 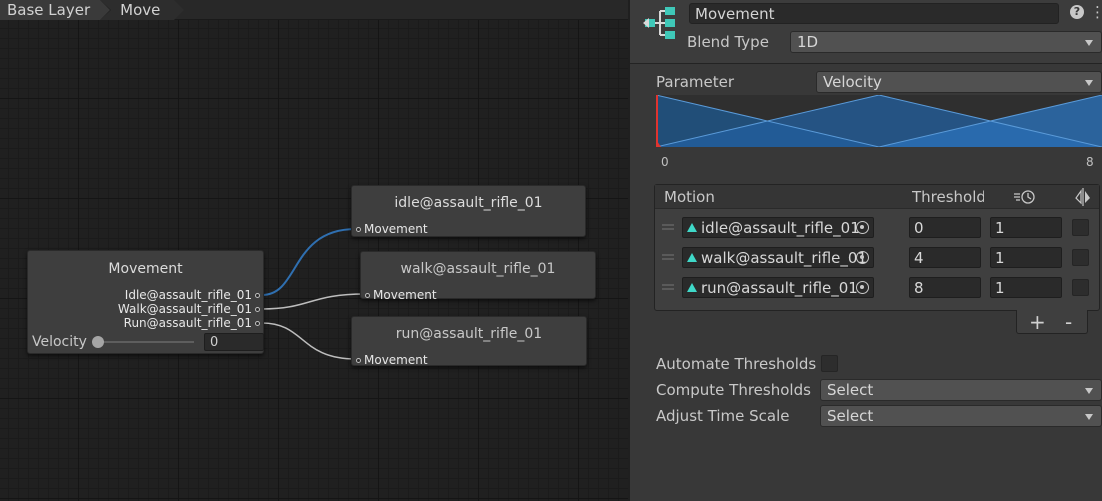 I want to click on parameter-dropdown: Velocity, so click(x=959, y=82).